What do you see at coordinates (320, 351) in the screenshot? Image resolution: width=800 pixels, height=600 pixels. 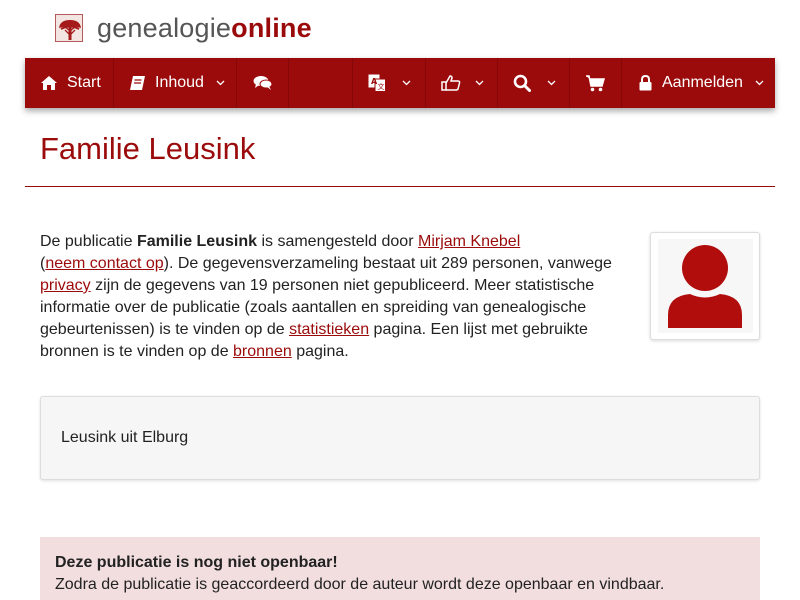 I see `intro-text: pagina.` at bounding box center [320, 351].